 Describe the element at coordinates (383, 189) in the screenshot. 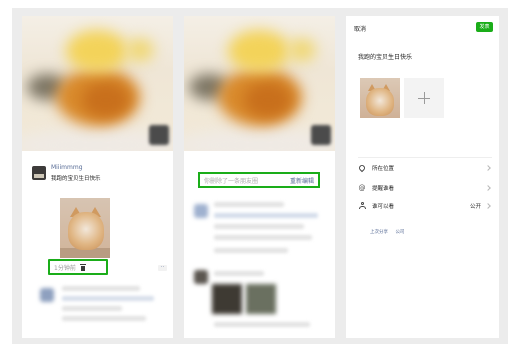

I see `mention-label: 提醒谁看` at that location.